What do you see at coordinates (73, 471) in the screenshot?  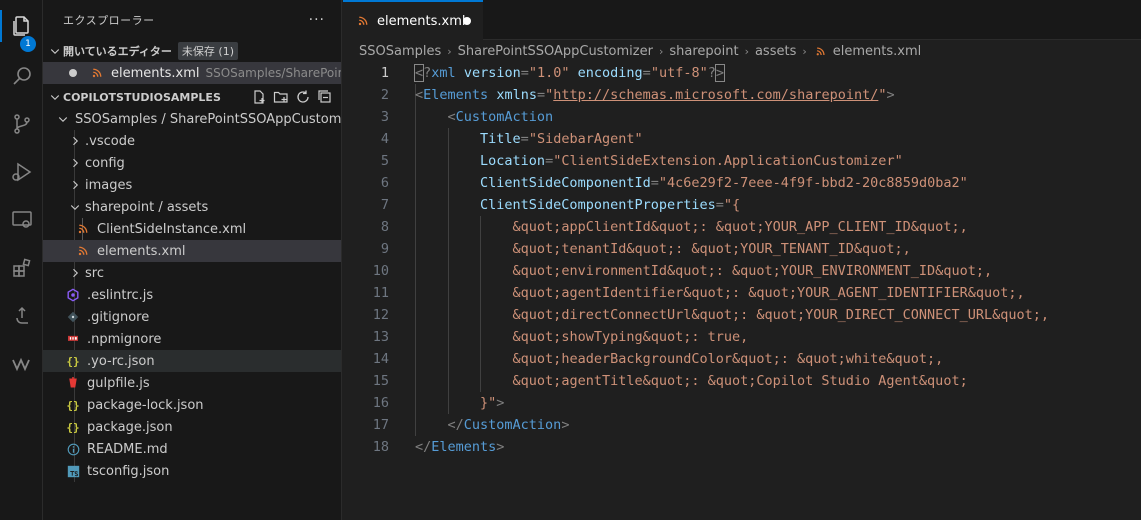 I see `typescript-icon` at bounding box center [73, 471].